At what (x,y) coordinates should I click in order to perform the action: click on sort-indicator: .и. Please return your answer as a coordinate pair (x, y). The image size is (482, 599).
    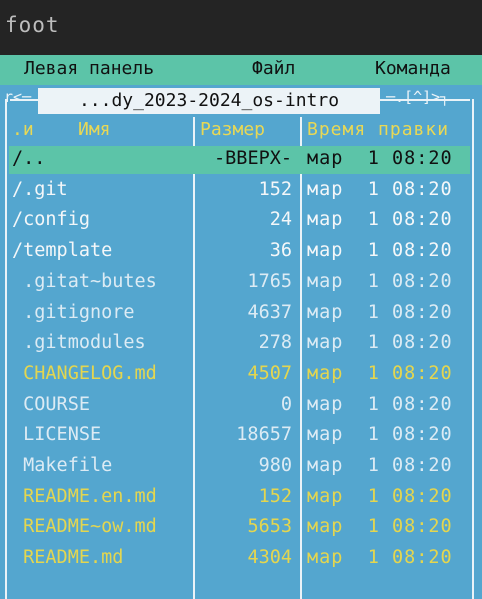
    Looking at the image, I should click on (23, 129).